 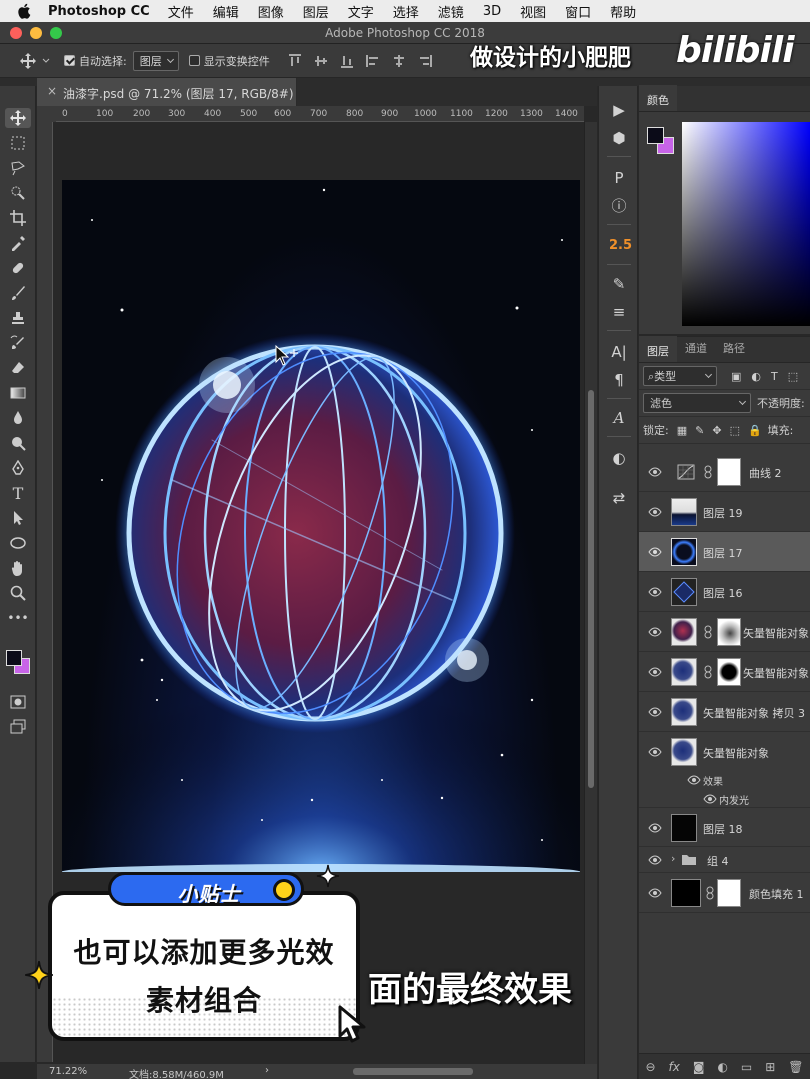 What do you see at coordinates (723, 513) in the screenshot?
I see `layer-name: 图层 19` at bounding box center [723, 513].